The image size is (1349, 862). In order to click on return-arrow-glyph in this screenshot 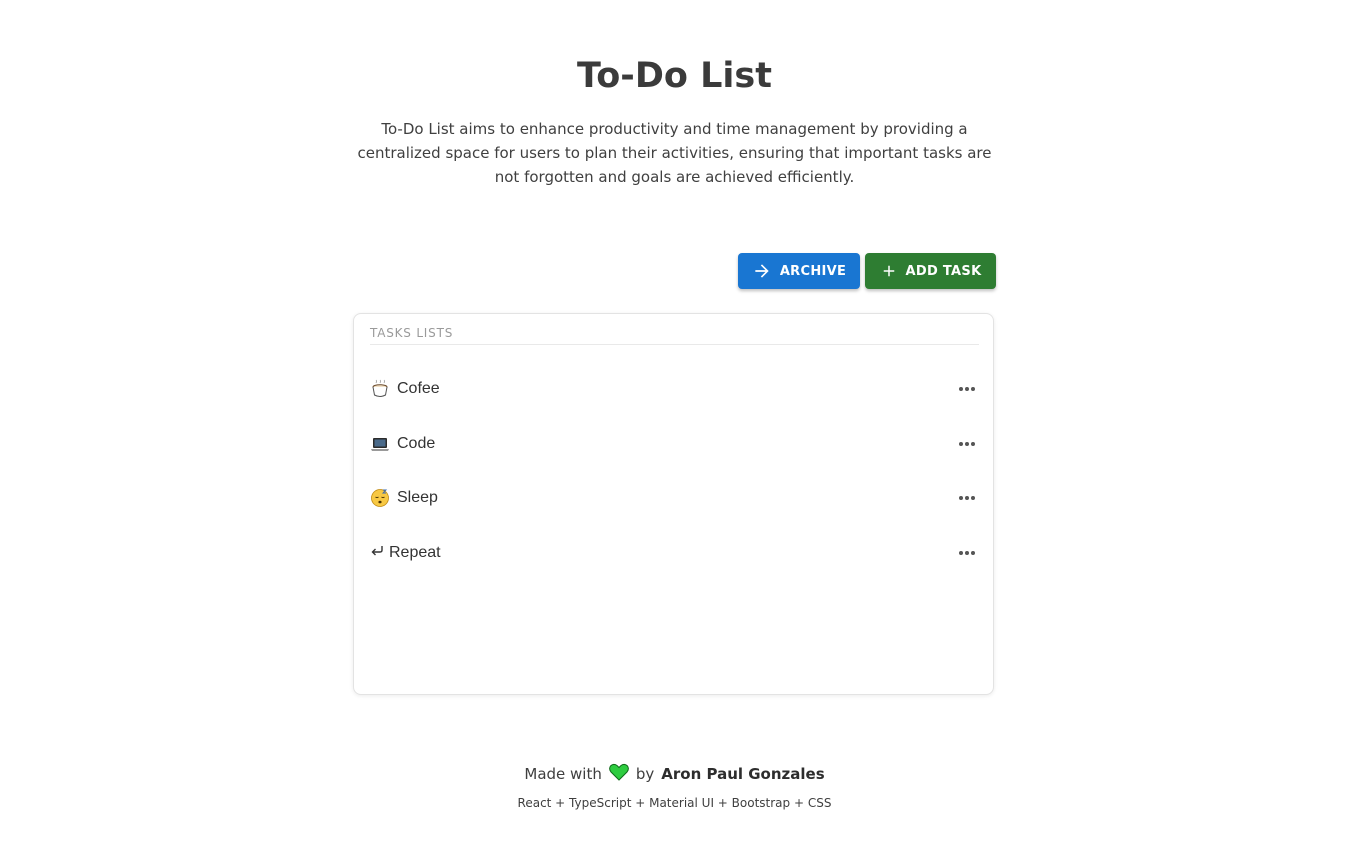, I will do `click(377, 552)`.